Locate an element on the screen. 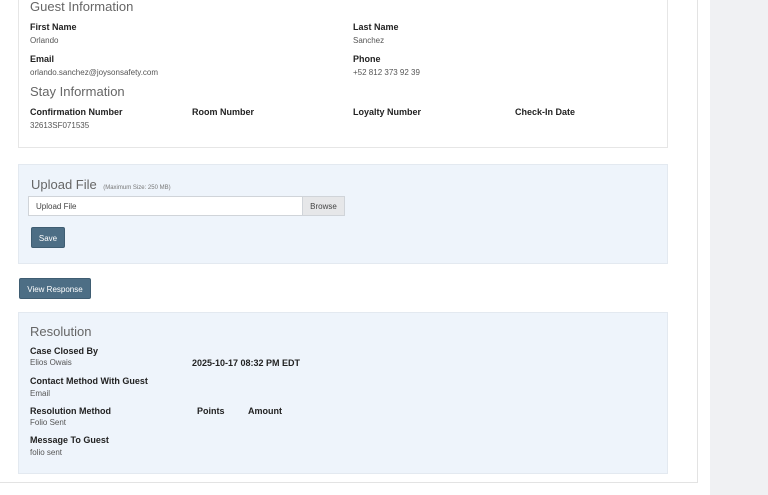  upload-file-input: Upload File is located at coordinates (165, 206).